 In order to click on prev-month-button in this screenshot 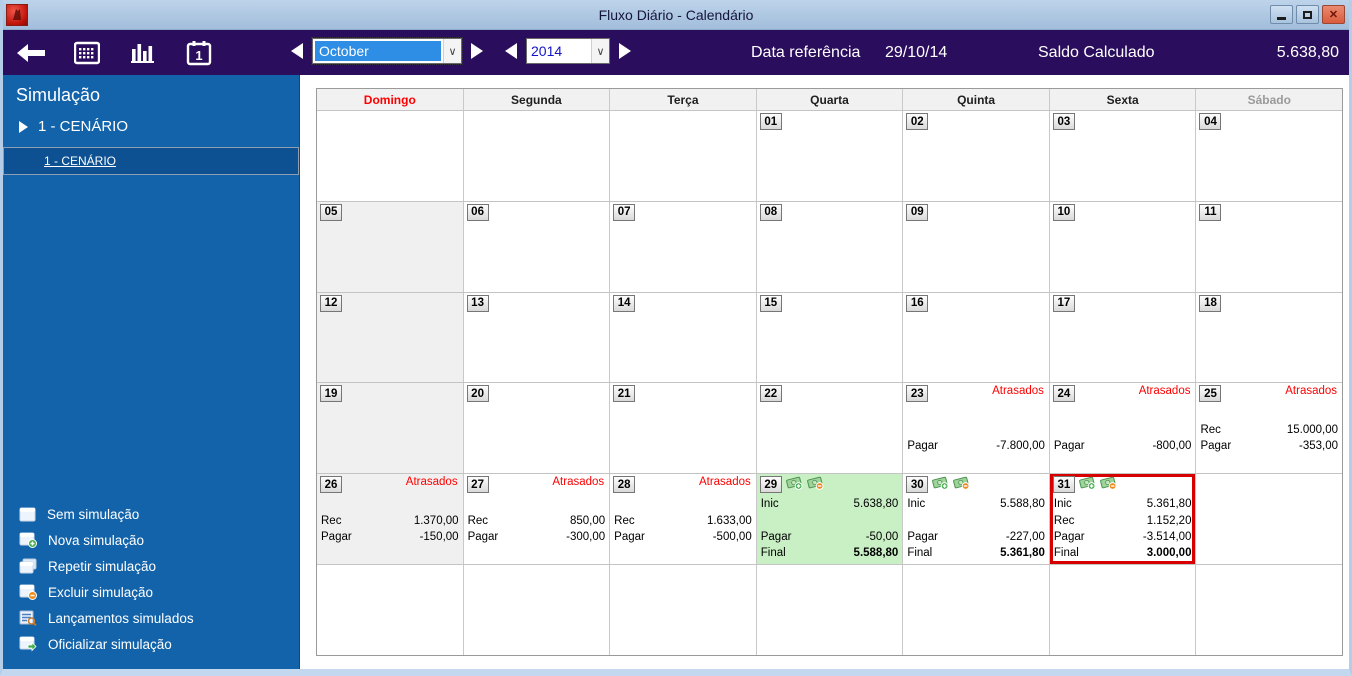, I will do `click(297, 51)`.